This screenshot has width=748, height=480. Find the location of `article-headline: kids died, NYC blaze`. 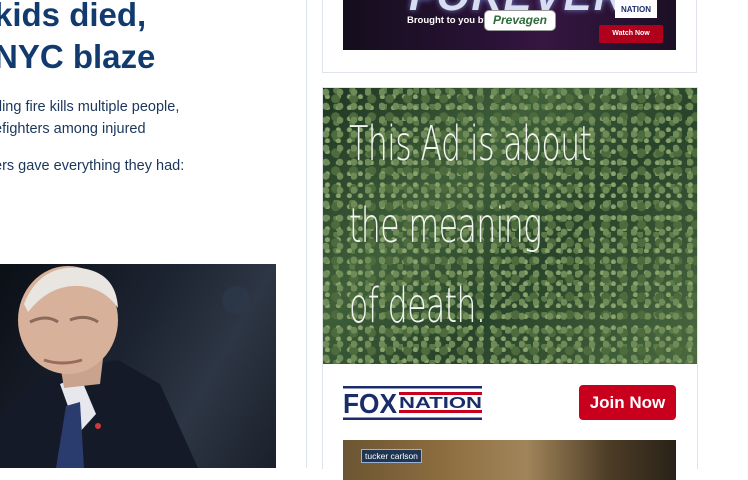

article-headline: kids died, NYC blaze is located at coordinates (153, 39).